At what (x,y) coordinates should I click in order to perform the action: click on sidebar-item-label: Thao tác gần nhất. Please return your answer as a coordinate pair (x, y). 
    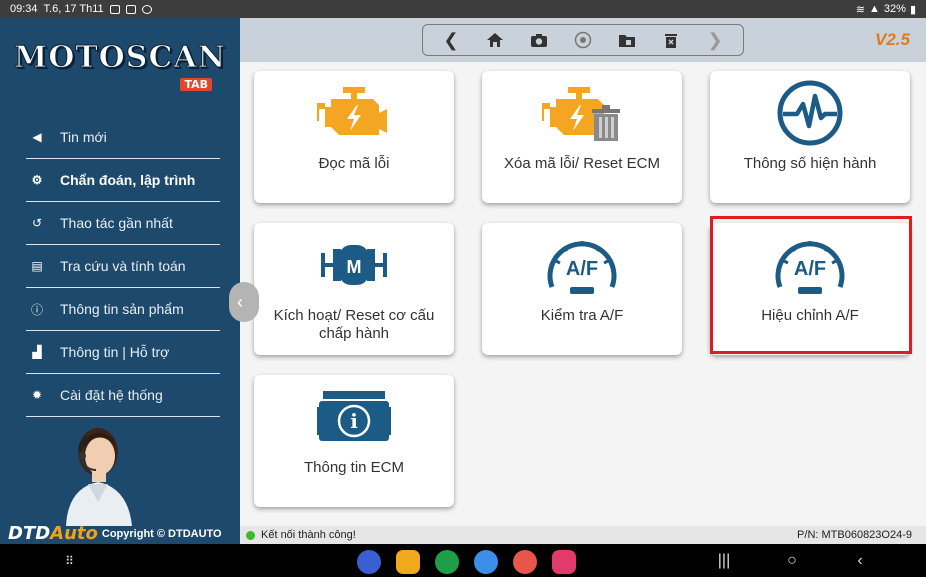
    Looking at the image, I should click on (116, 223).